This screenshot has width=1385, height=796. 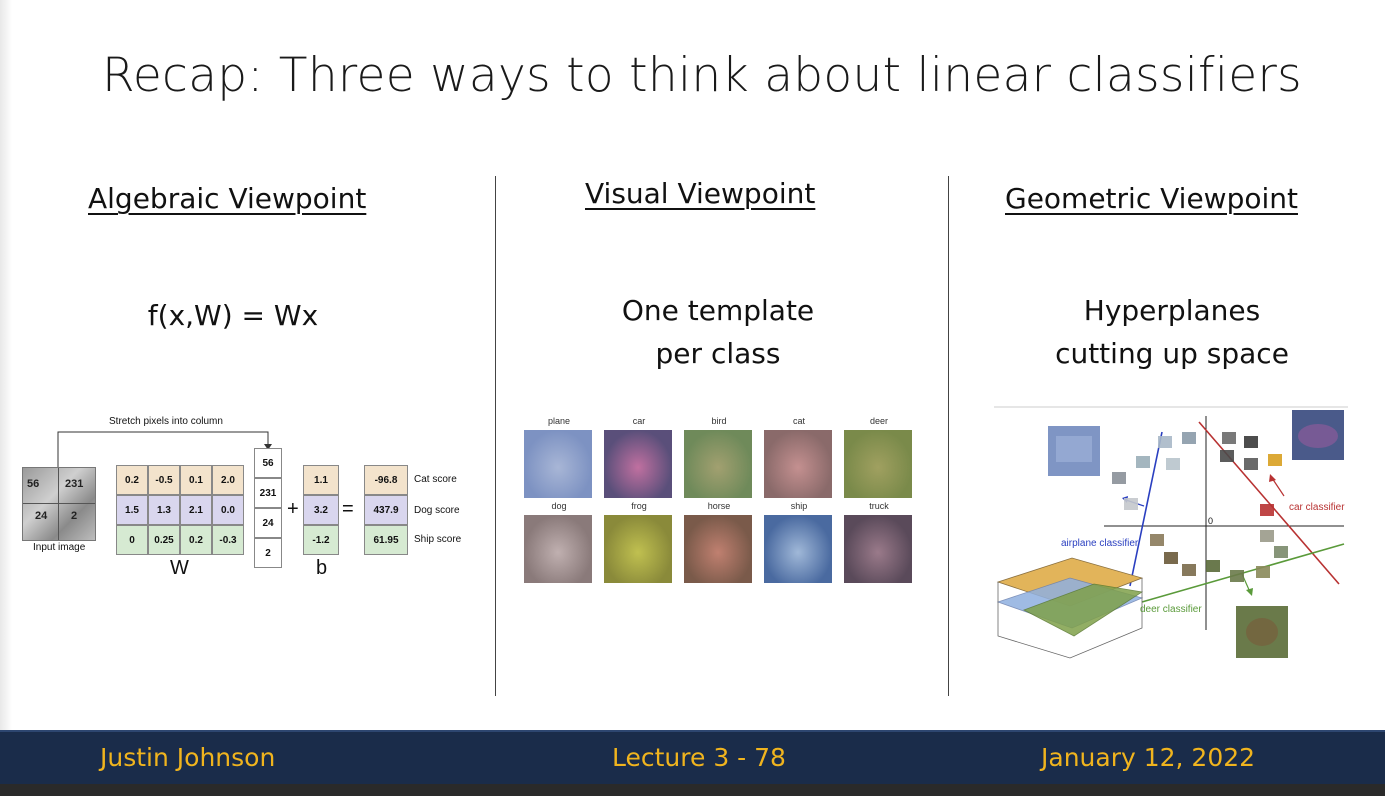 What do you see at coordinates (798, 549) in the screenshot?
I see `template-image-ship` at bounding box center [798, 549].